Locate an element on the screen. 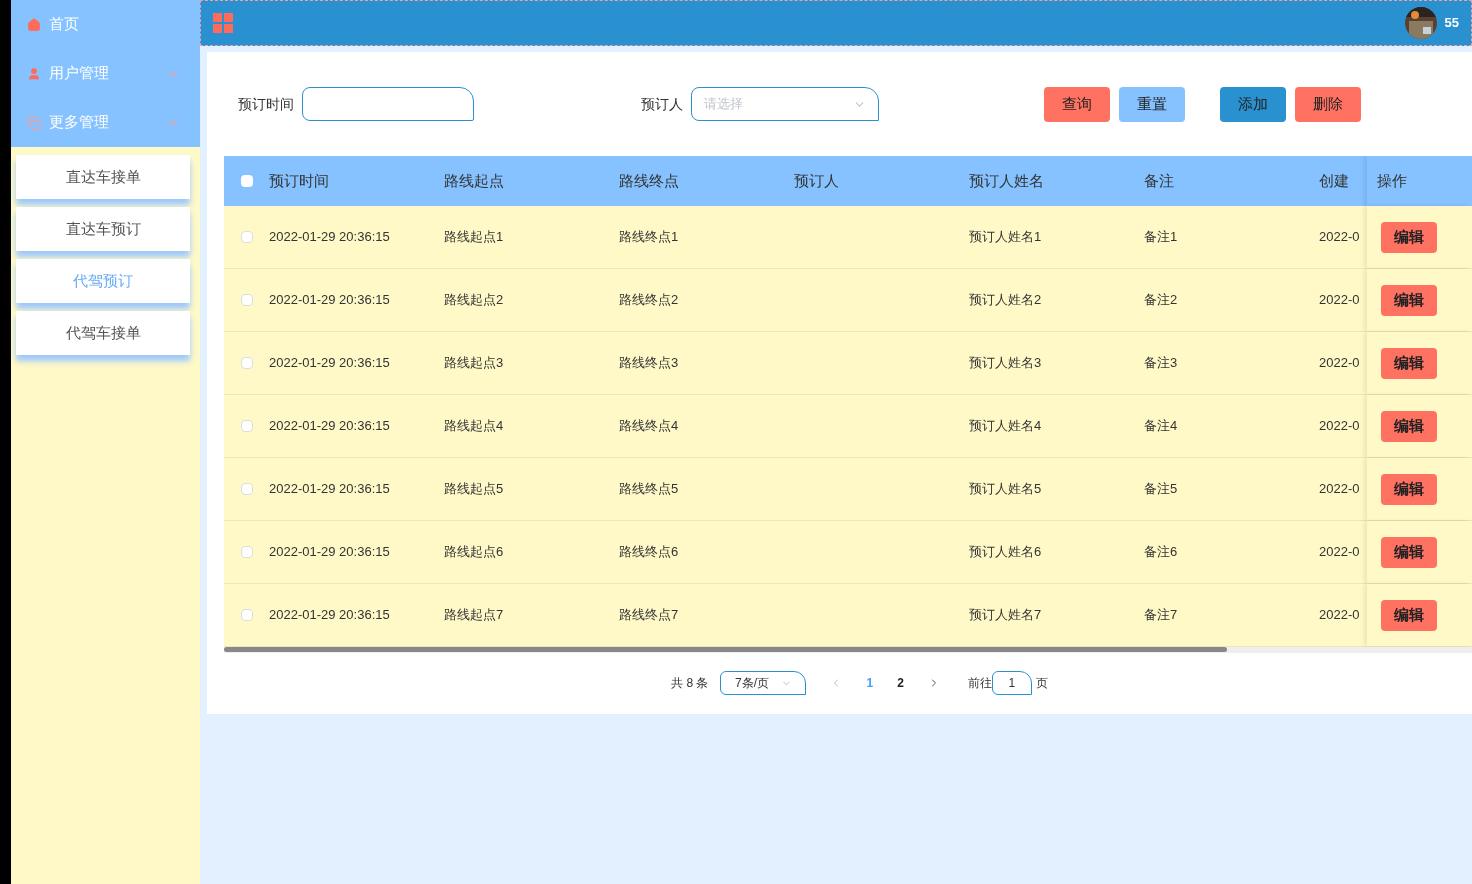 The height and width of the screenshot is (884, 1472). goto-label: 前往 is located at coordinates (979, 683).